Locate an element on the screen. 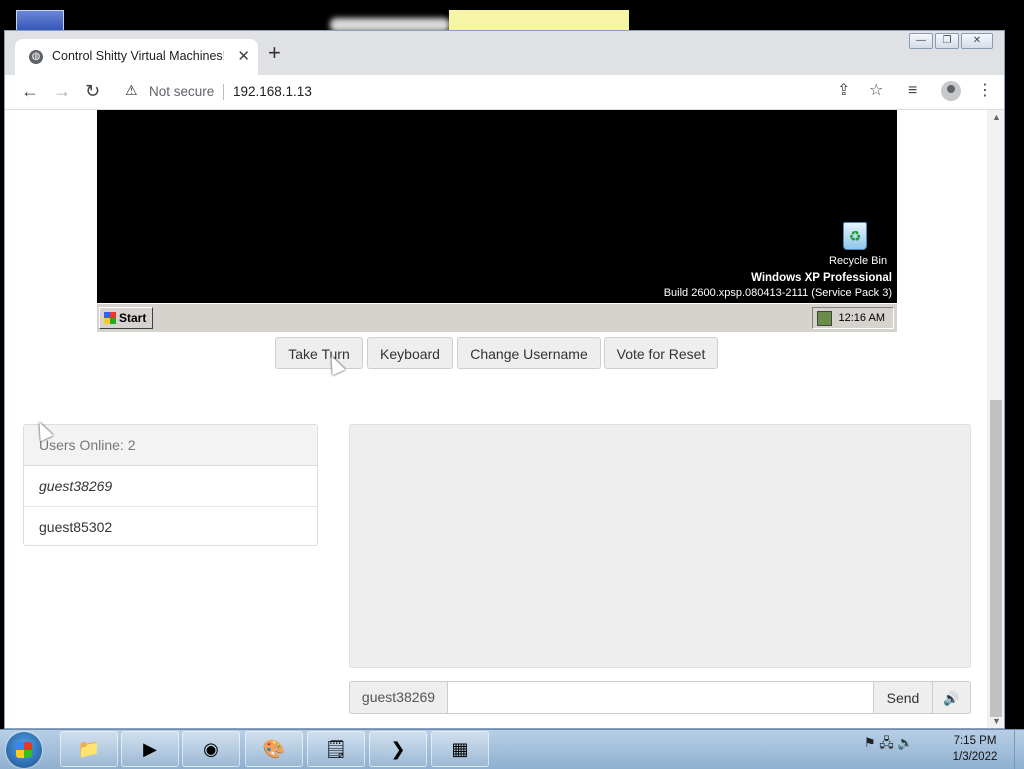  scroll-down-icon: ▼ is located at coordinates (996, 721).